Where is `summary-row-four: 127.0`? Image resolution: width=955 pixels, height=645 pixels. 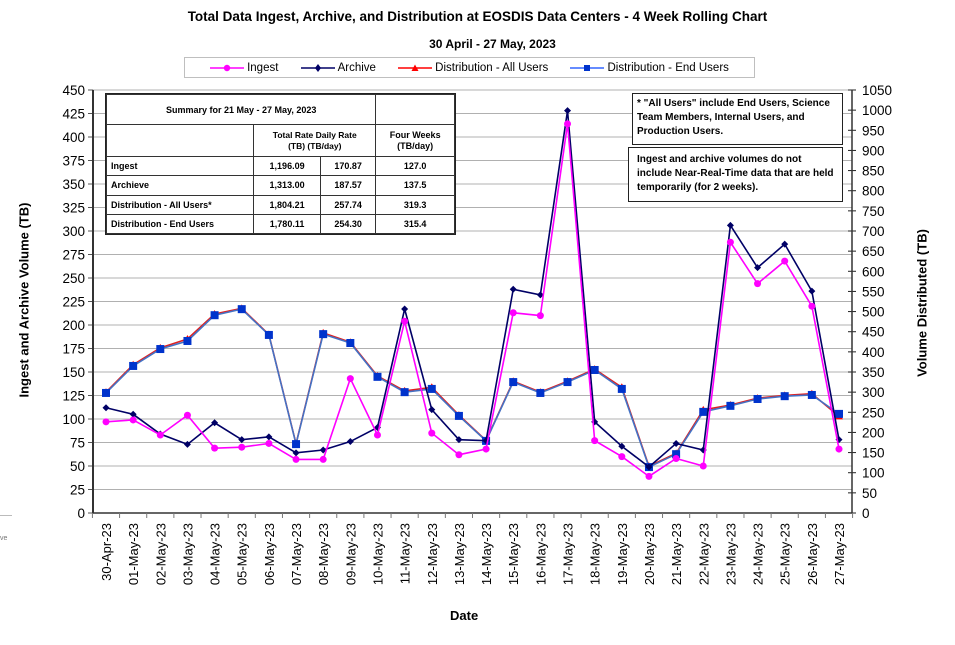
summary-row-four: 127.0 is located at coordinates (415, 166).